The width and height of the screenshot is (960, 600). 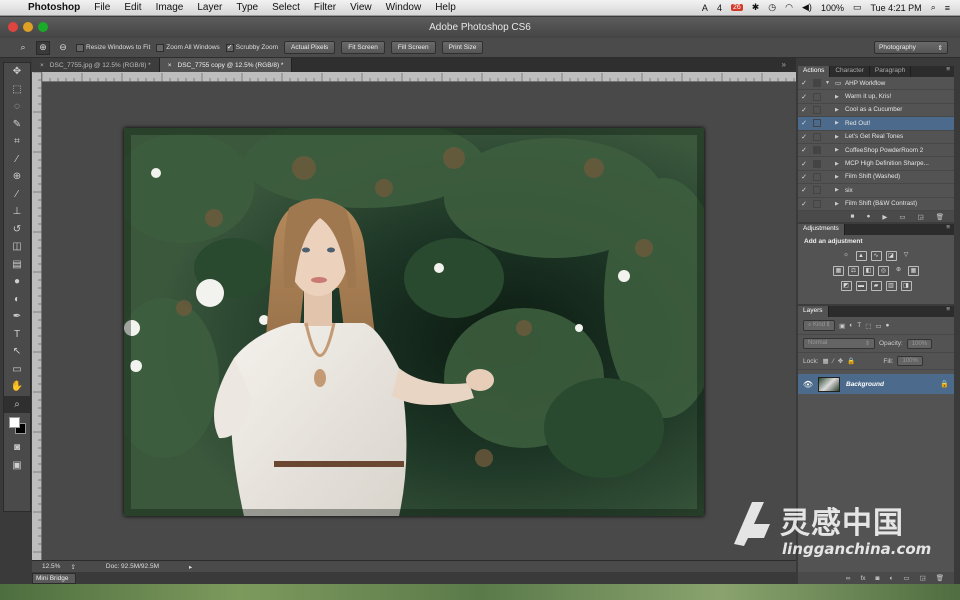 What do you see at coordinates (17, 72) in the screenshot?
I see `move-tool: ✥` at bounding box center [17, 72].